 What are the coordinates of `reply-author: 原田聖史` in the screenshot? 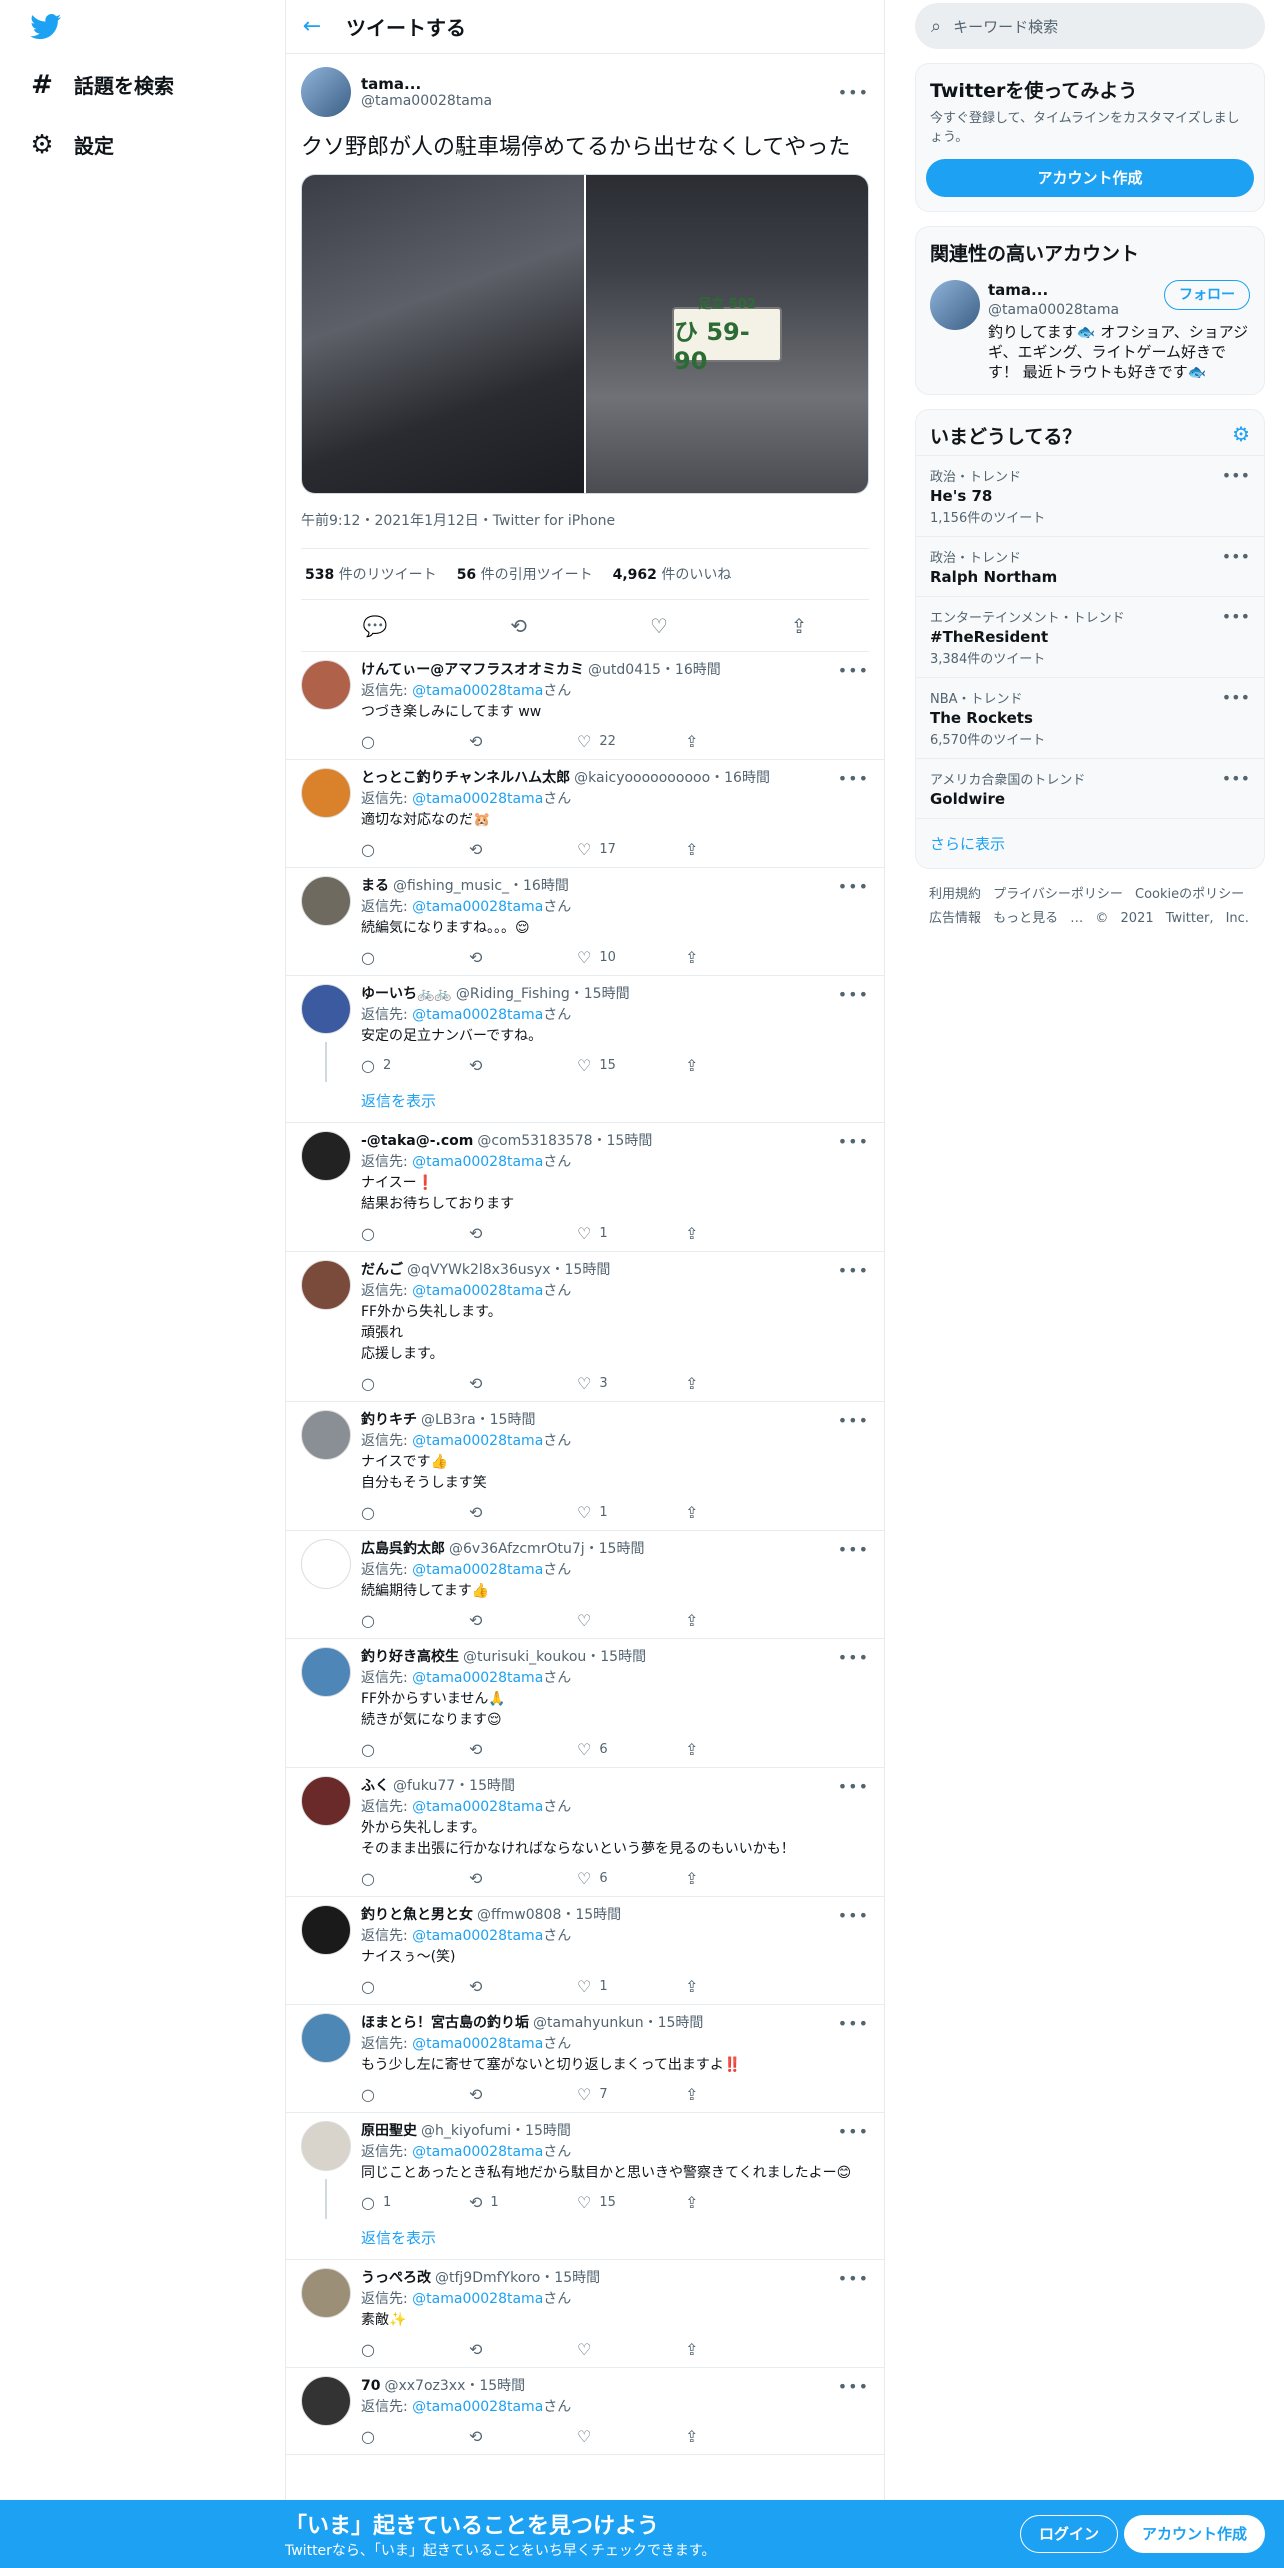 It's located at (389, 2131).